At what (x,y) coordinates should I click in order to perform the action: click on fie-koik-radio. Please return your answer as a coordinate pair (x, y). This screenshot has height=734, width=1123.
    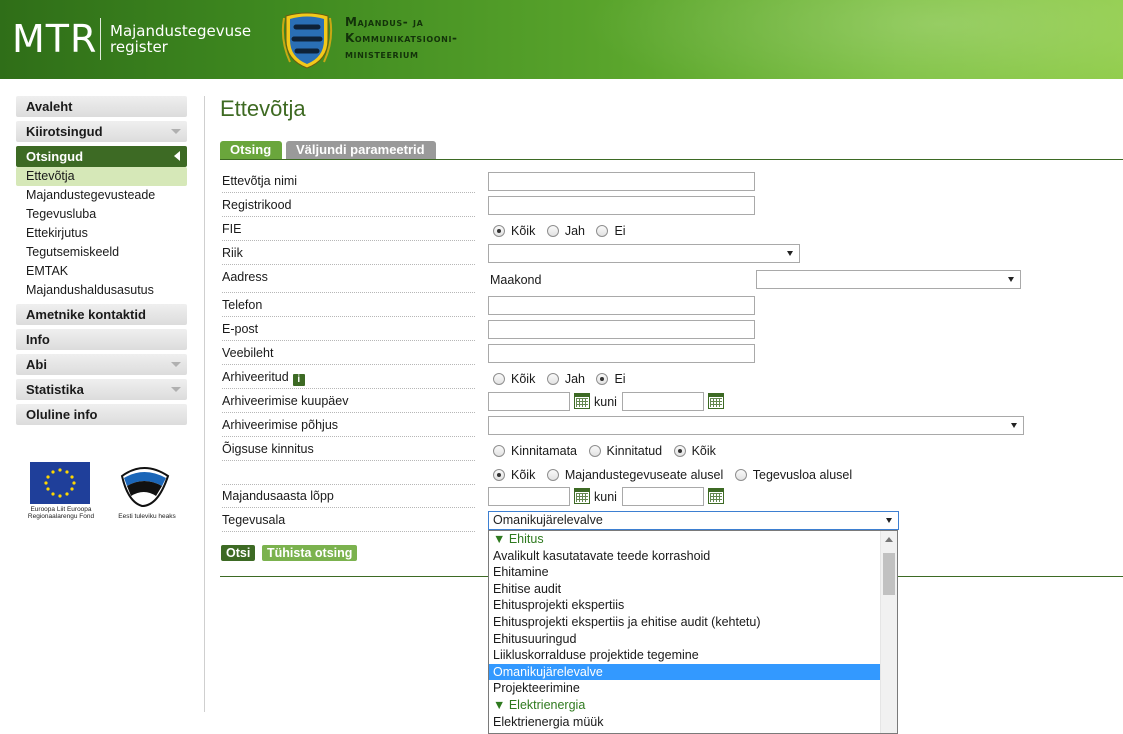
    Looking at the image, I should click on (499, 231).